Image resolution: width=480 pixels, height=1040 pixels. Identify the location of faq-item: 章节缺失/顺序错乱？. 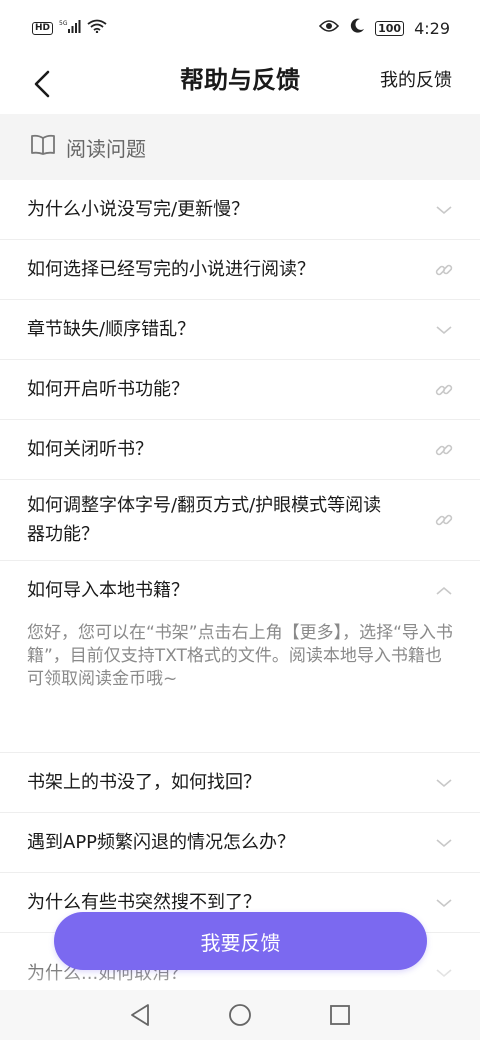
(240, 330).